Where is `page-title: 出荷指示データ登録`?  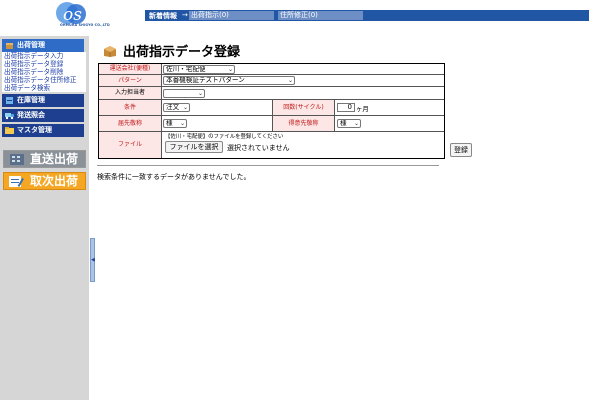 page-title: 出荷指示データ登録 is located at coordinates (182, 52).